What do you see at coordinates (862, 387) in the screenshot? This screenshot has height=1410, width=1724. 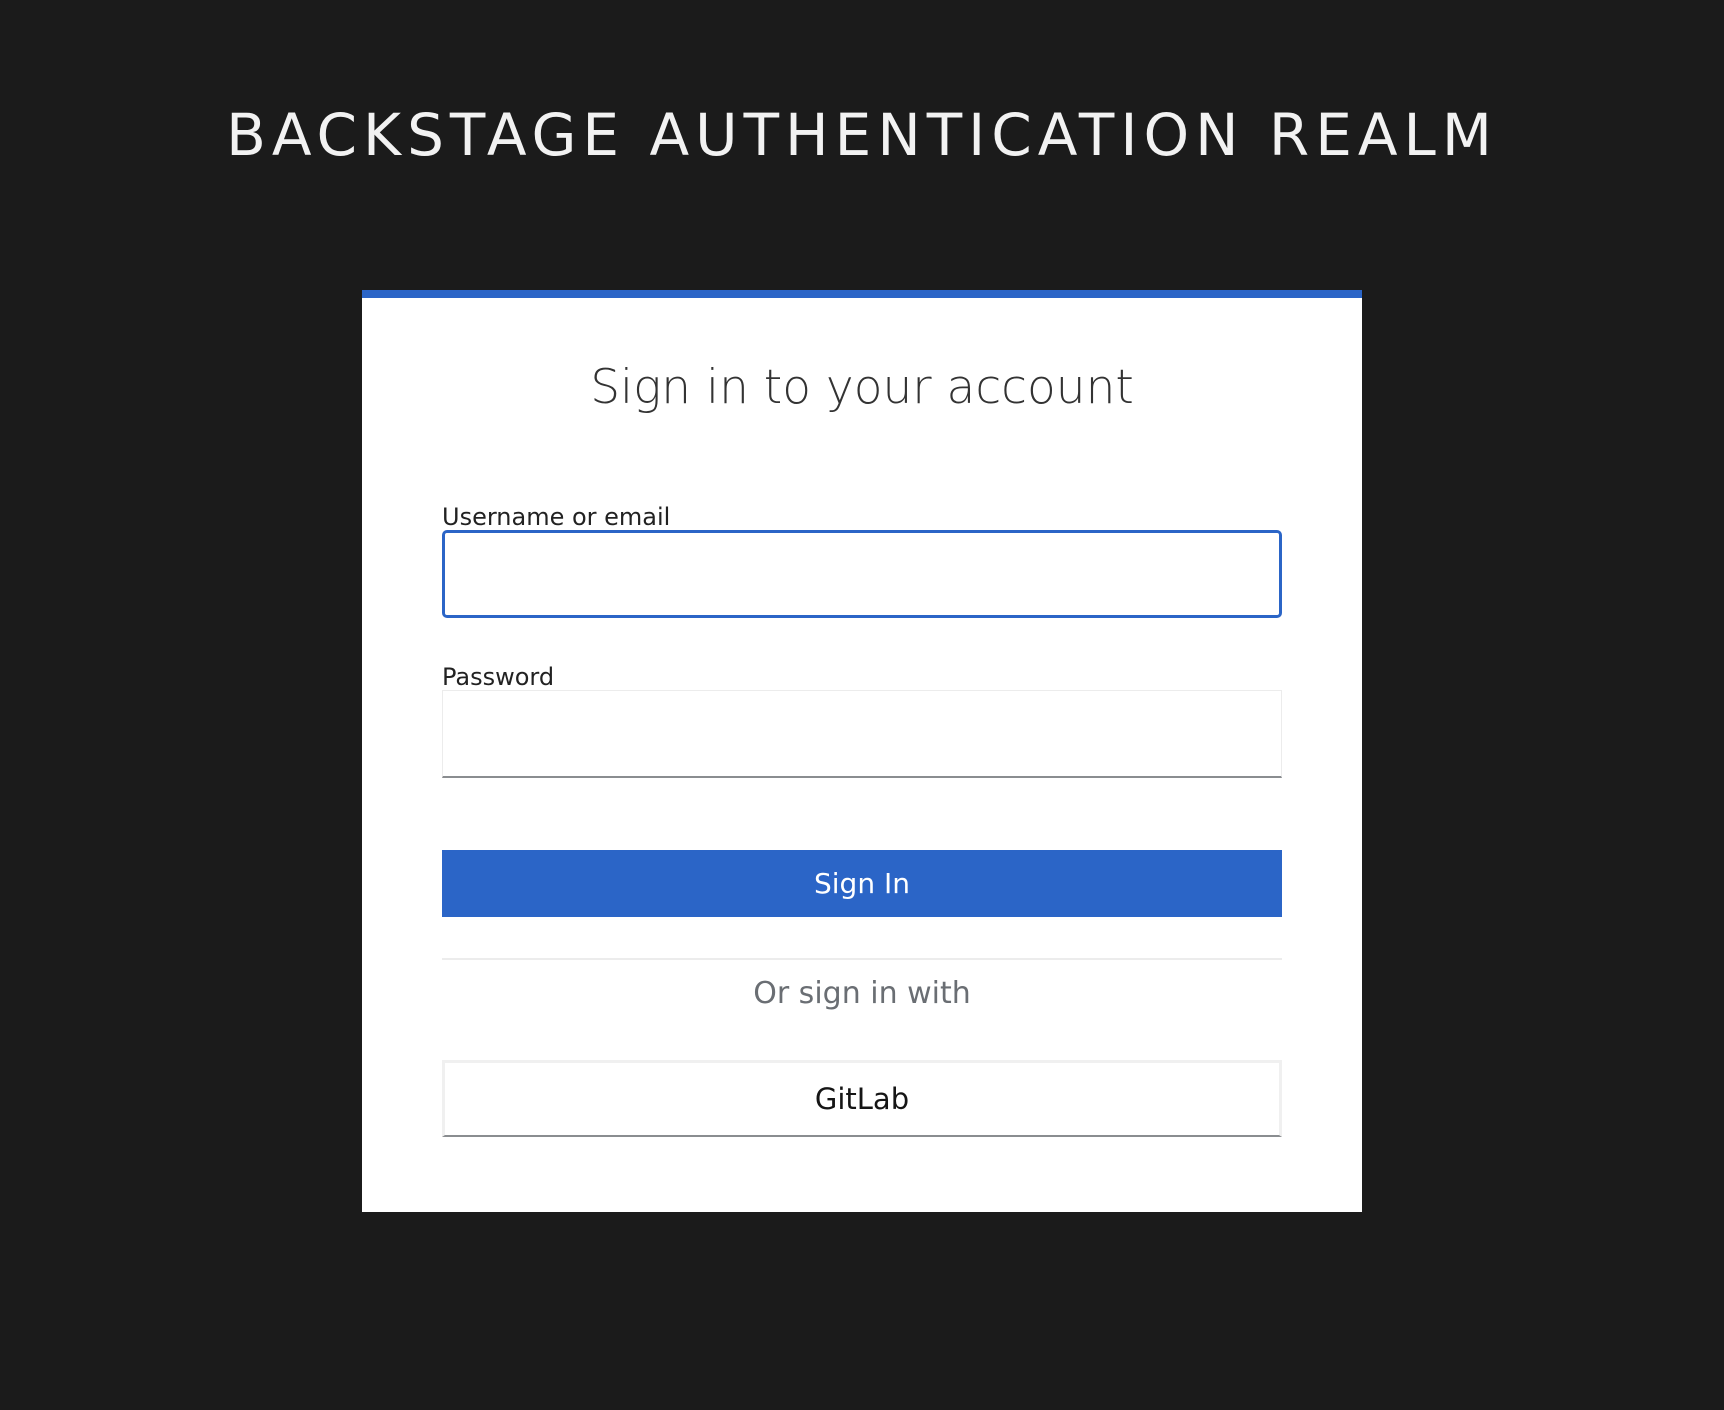 I see `login-heading: Sign in to your account` at bounding box center [862, 387].